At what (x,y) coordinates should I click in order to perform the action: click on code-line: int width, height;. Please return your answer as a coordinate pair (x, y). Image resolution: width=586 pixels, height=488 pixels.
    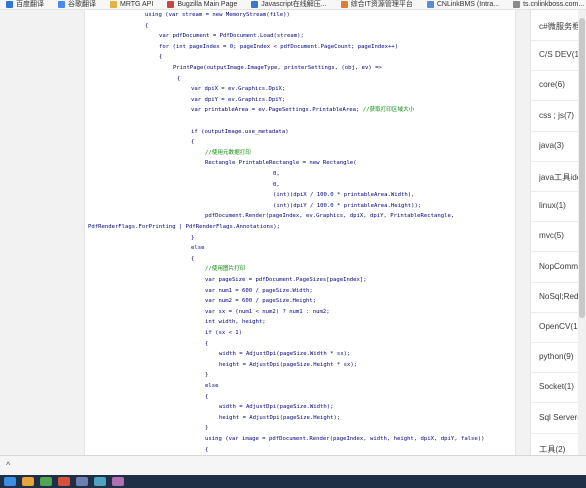
    Looking at the image, I should click on (235, 322).